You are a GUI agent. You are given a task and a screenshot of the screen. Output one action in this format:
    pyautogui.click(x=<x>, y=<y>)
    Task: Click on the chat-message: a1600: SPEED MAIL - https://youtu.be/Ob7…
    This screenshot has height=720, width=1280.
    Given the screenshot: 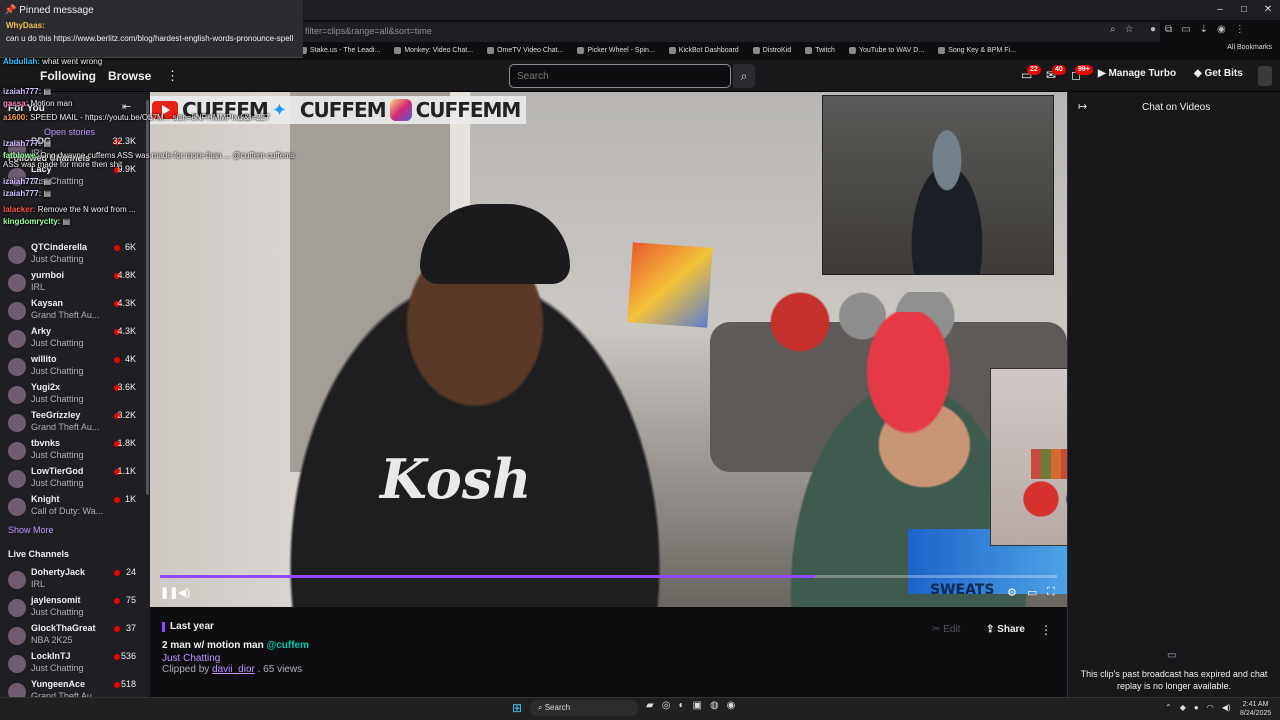 What is the action you would take?
    pyautogui.click(x=136, y=117)
    